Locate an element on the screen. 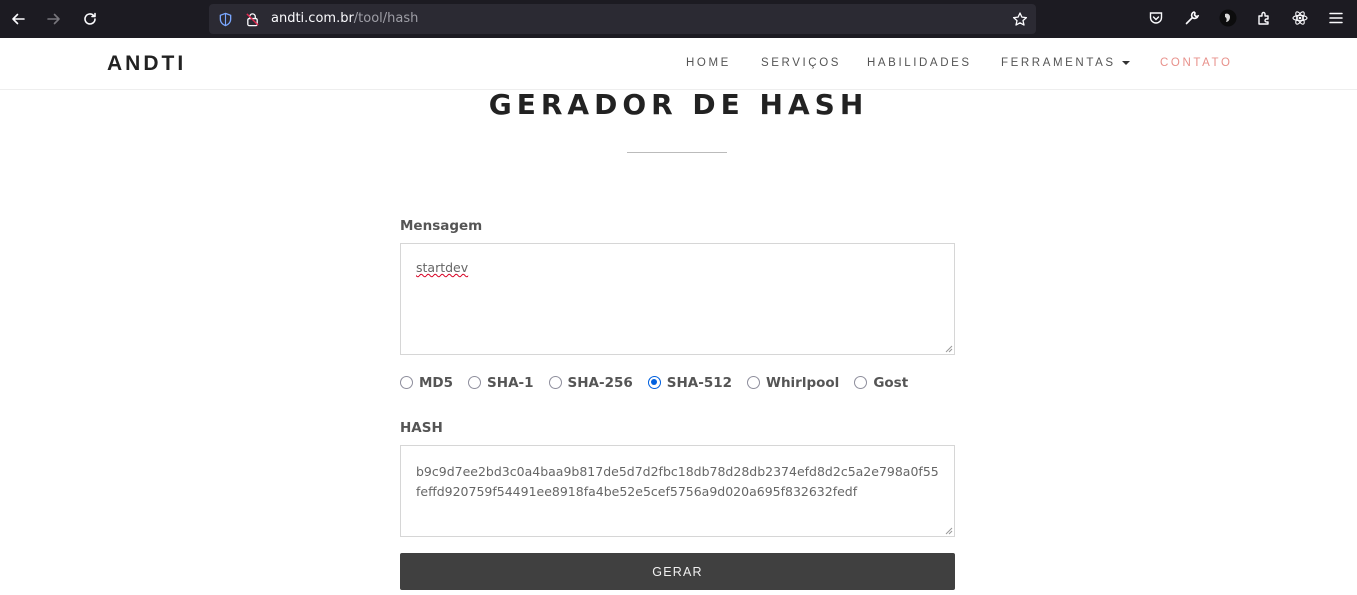 The height and width of the screenshot is (595, 1357). shield-icon is located at coordinates (225, 19).